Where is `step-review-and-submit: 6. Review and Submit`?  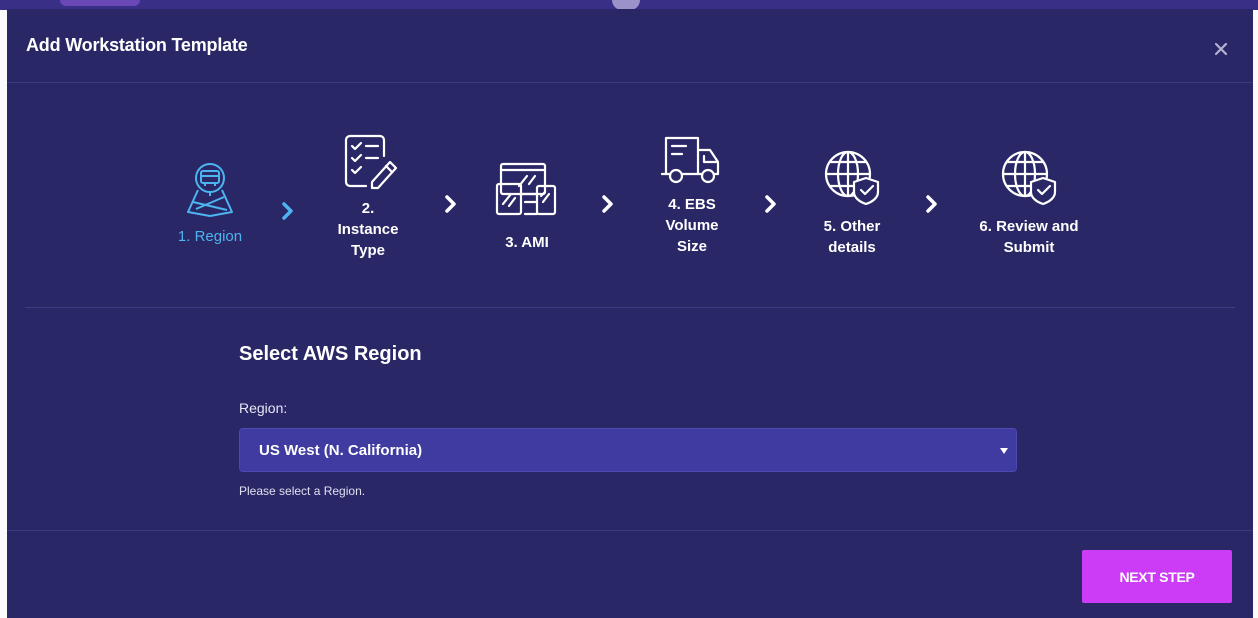 step-review-and-submit: 6. Review and Submit is located at coordinates (1029, 203).